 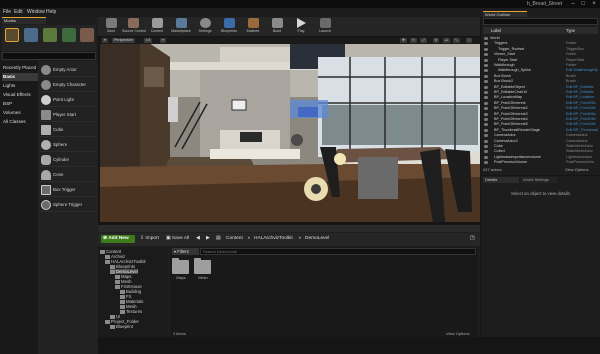 I want to click on place-item: Point Light, so click(x=68, y=100).